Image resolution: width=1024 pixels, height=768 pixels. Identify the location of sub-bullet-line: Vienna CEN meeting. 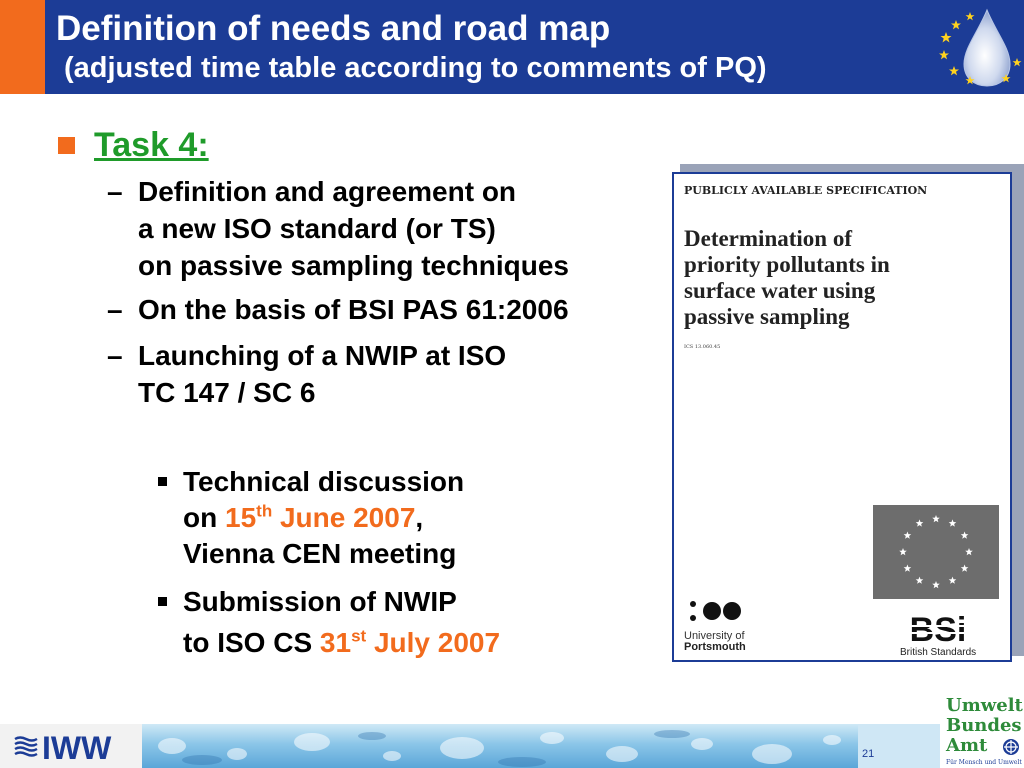
(320, 553).